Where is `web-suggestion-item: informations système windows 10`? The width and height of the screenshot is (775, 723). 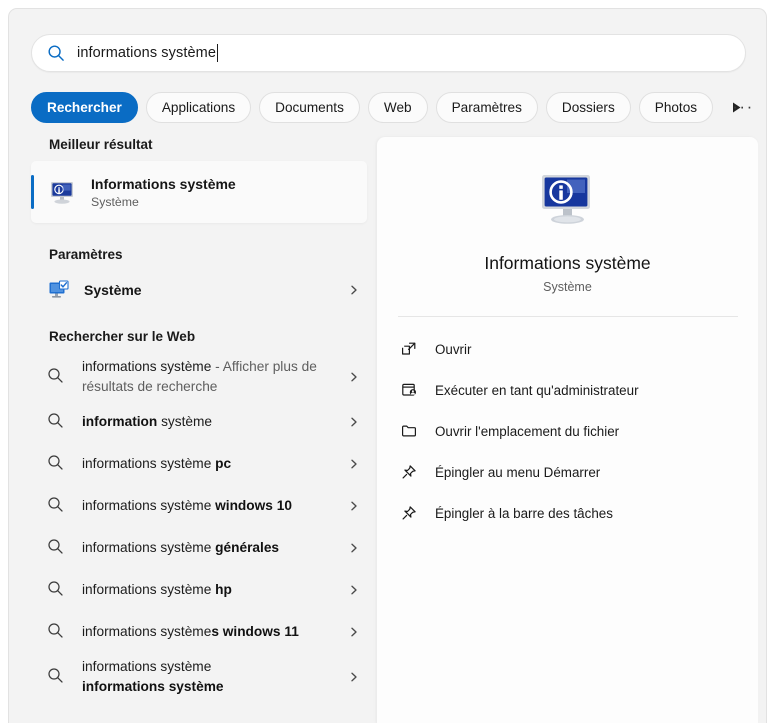 web-suggestion-item: informations système windows 10 is located at coordinates (199, 506).